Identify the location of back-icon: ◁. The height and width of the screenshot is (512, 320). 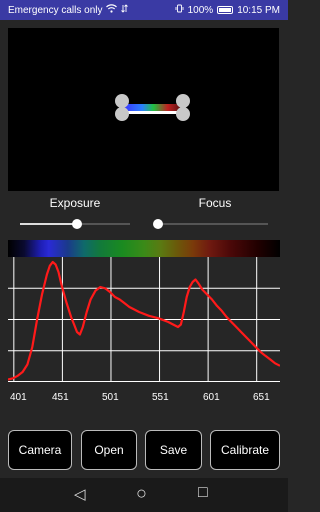
(80, 494).